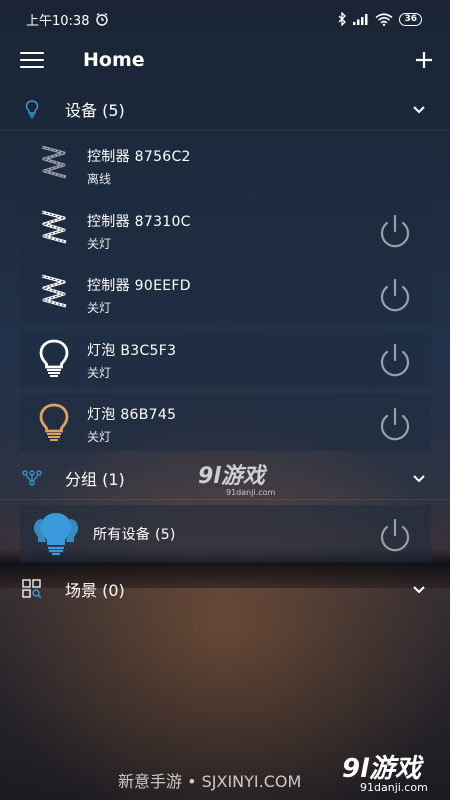 The height and width of the screenshot is (800, 450). What do you see at coordinates (95, 110) in the screenshot?
I see `section-devices-label: 设备 (5)` at bounding box center [95, 110].